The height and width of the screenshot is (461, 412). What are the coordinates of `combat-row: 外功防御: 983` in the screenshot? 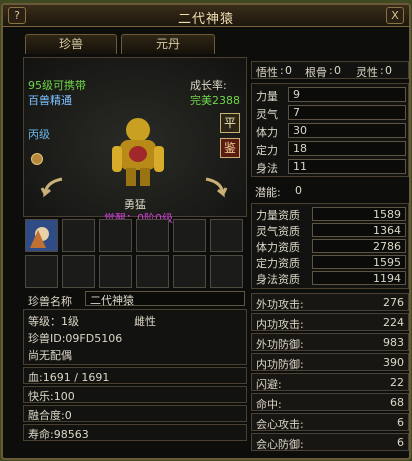 It's located at (330, 342).